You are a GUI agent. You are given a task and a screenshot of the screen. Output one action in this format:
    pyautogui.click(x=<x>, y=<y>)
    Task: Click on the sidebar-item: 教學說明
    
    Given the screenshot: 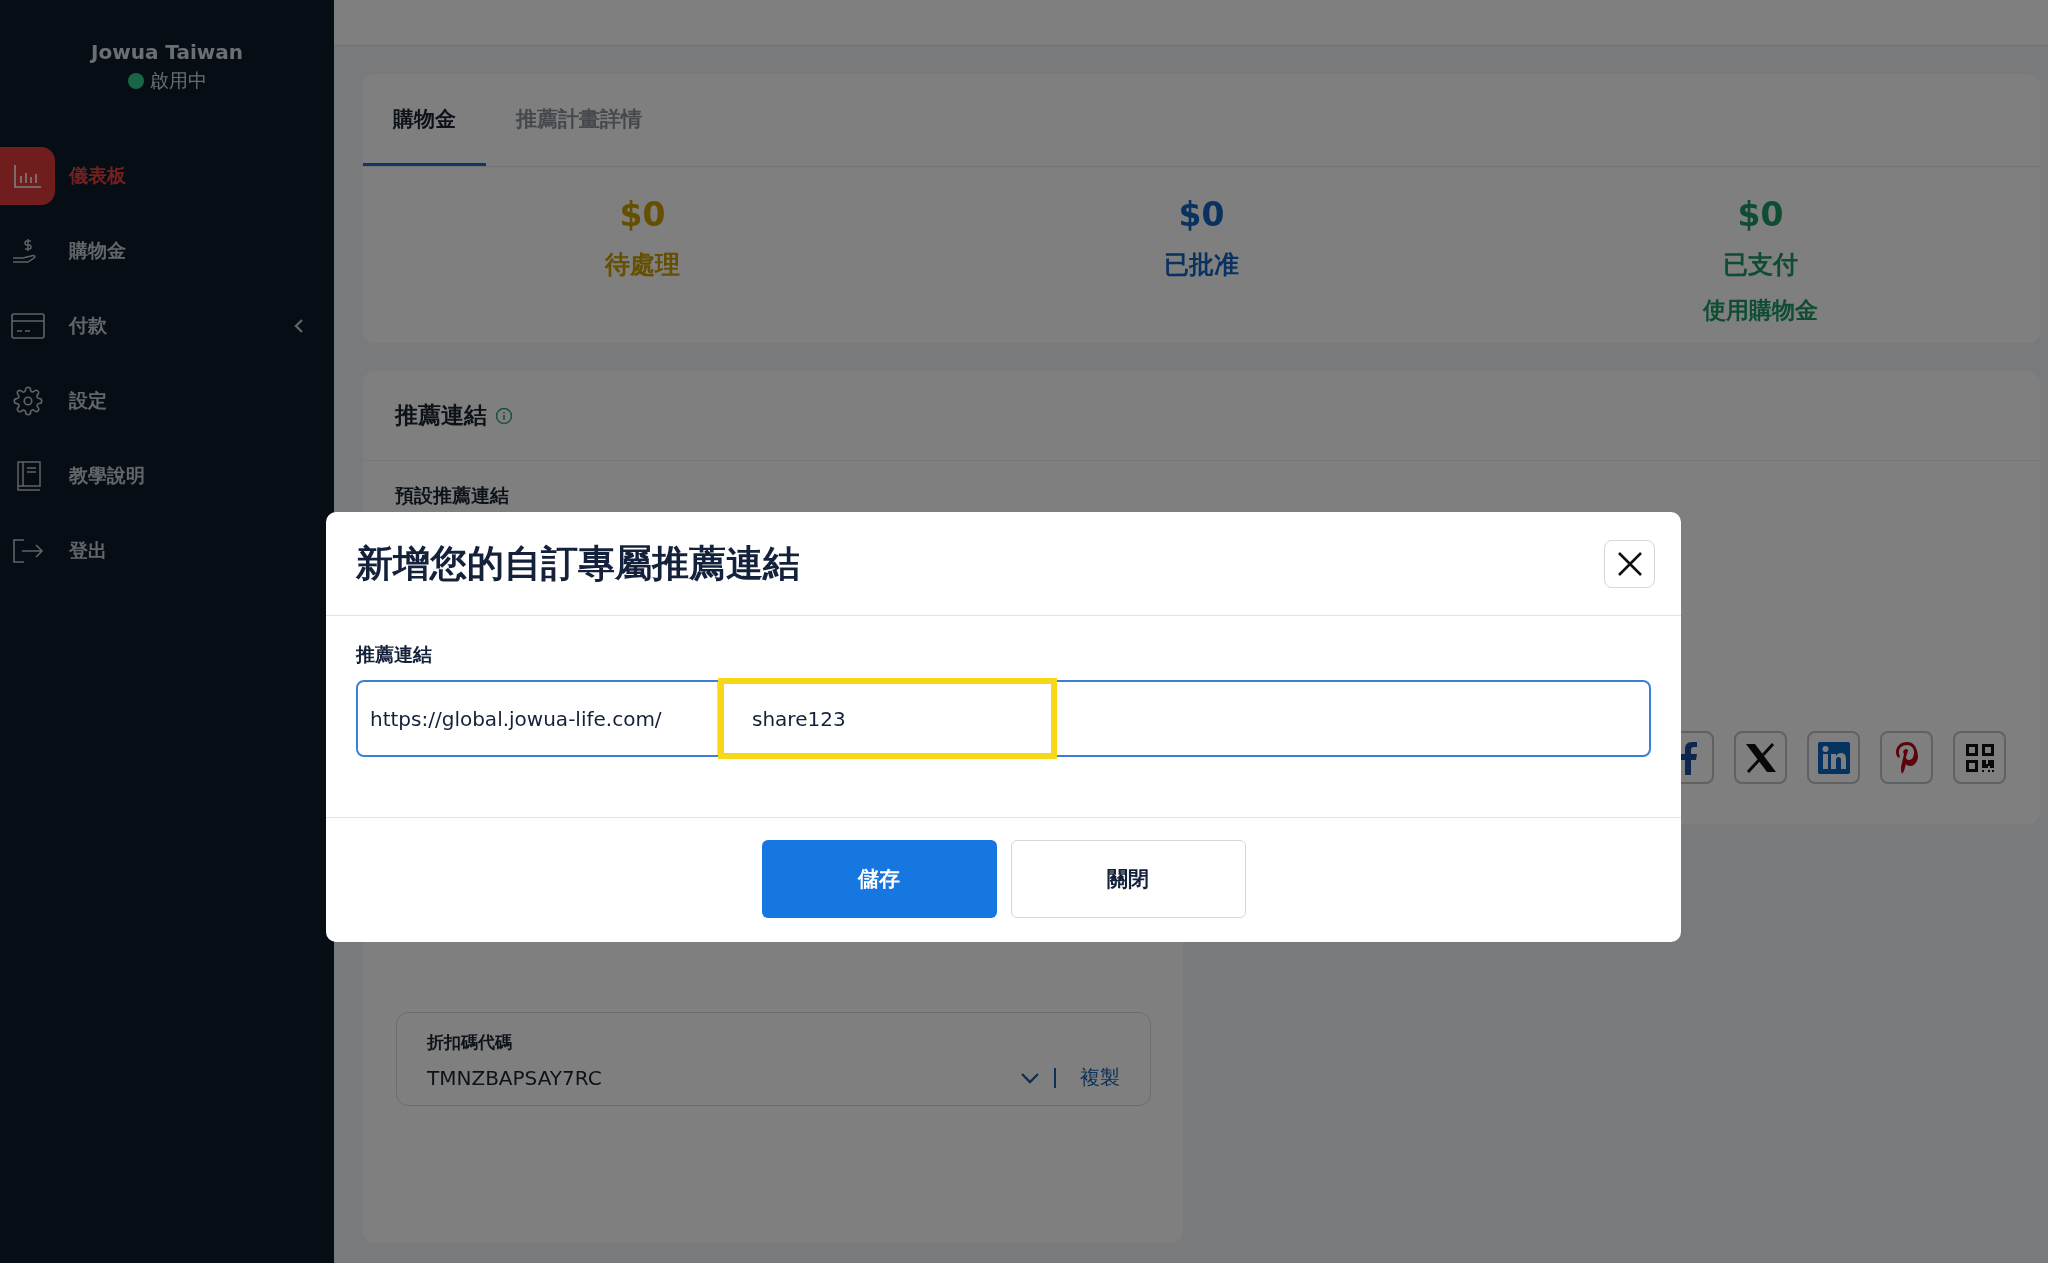 What is the action you would take?
    pyautogui.click(x=167, y=475)
    